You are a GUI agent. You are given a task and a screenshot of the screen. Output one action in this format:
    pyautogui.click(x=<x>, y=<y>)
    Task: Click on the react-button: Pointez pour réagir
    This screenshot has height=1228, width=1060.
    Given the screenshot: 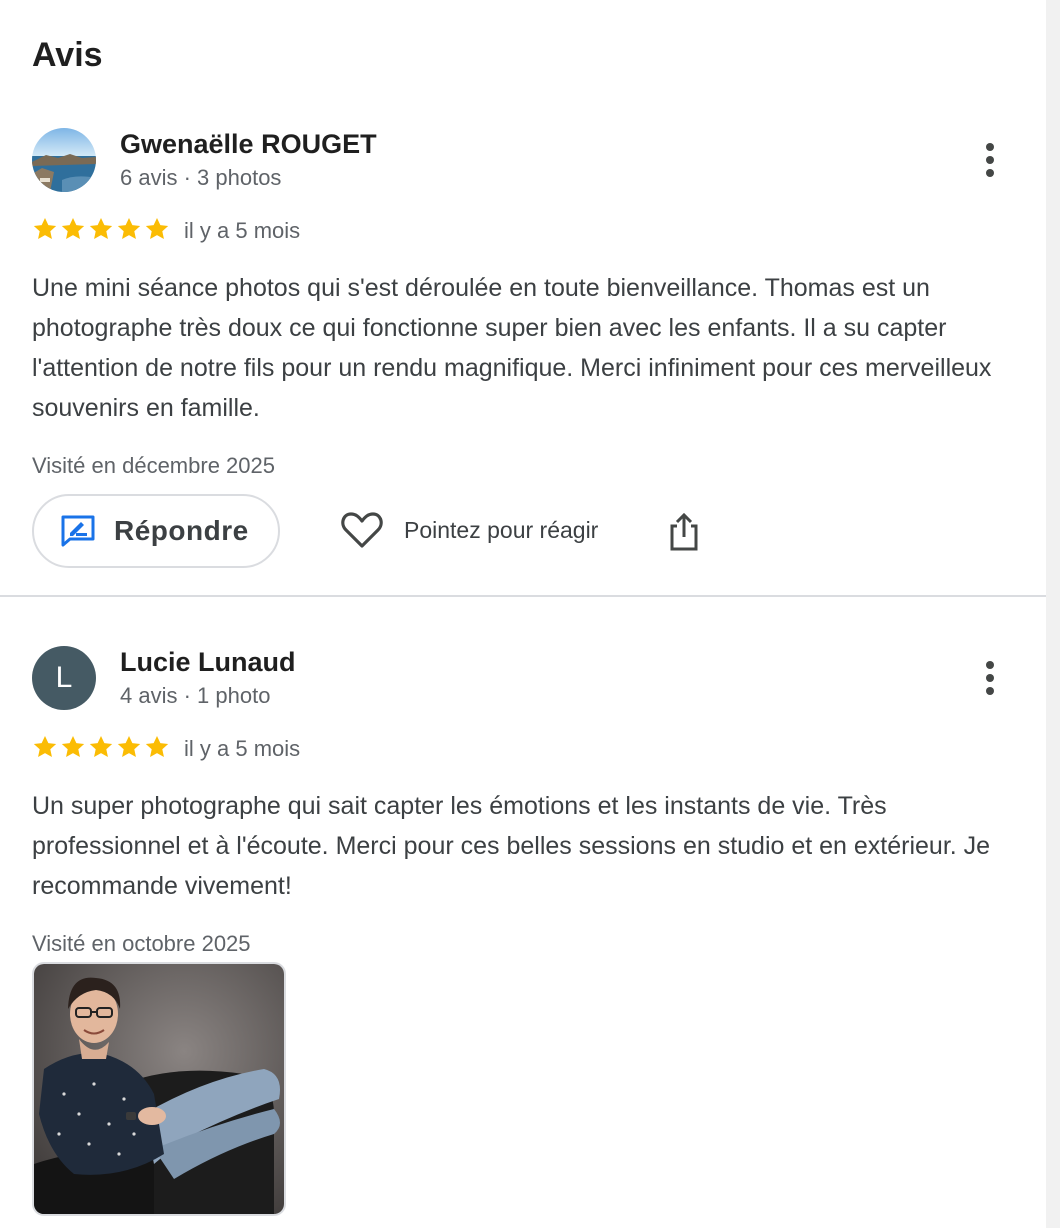 What is the action you would take?
    pyautogui.click(x=469, y=530)
    